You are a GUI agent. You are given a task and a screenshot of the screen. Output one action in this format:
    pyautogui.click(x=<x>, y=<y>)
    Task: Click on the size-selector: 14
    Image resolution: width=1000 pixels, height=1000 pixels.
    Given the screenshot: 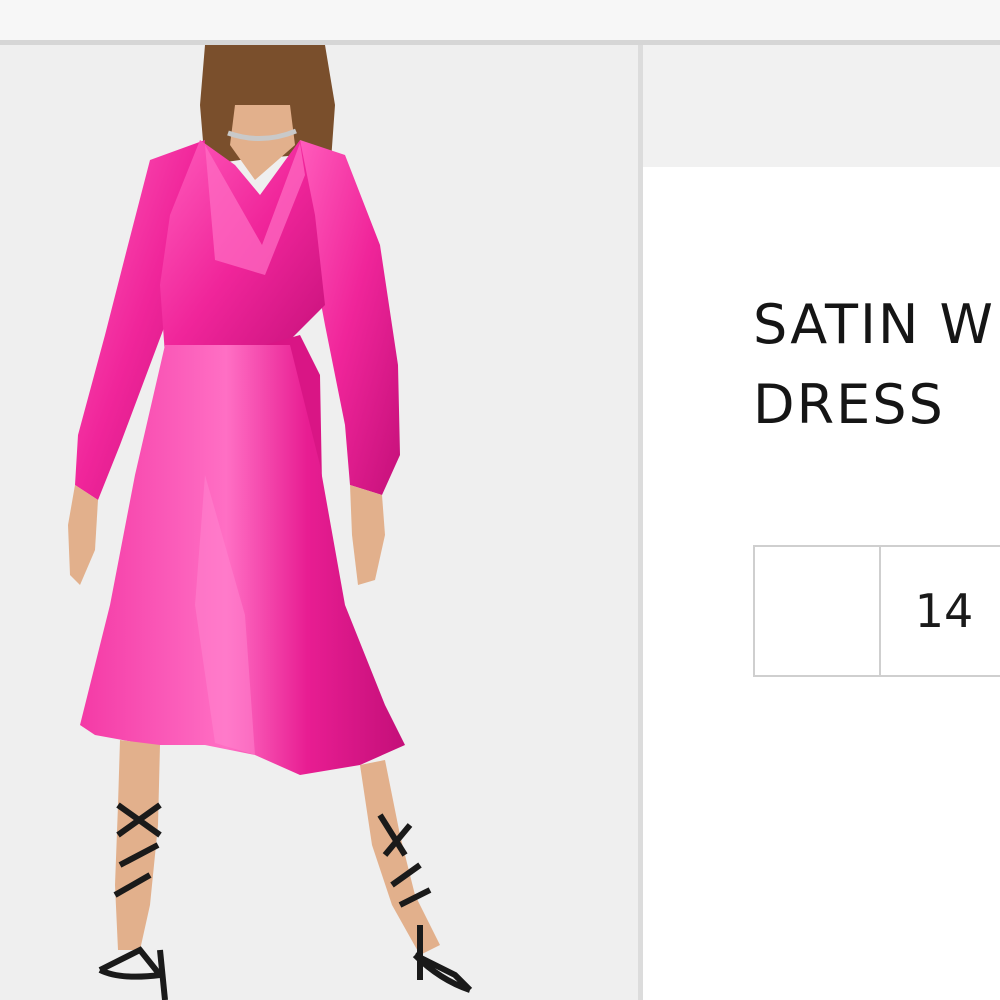 What is the action you would take?
    pyautogui.click(x=876, y=611)
    